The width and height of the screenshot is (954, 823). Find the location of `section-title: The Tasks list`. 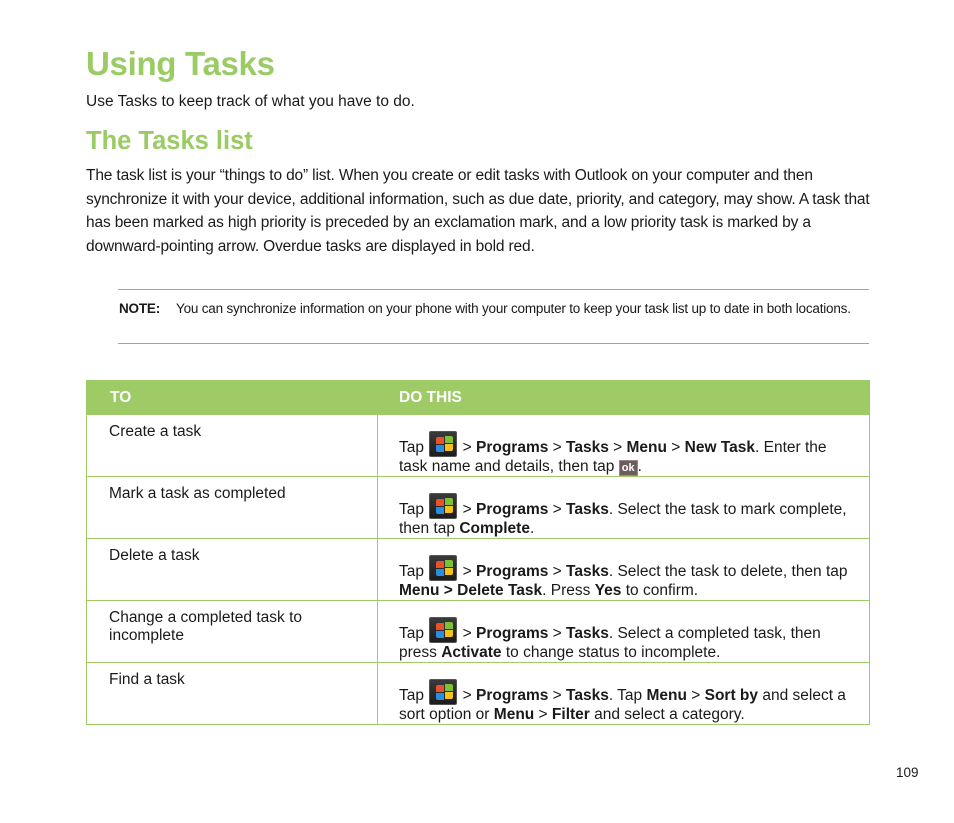

section-title: The Tasks list is located at coordinates (169, 141).